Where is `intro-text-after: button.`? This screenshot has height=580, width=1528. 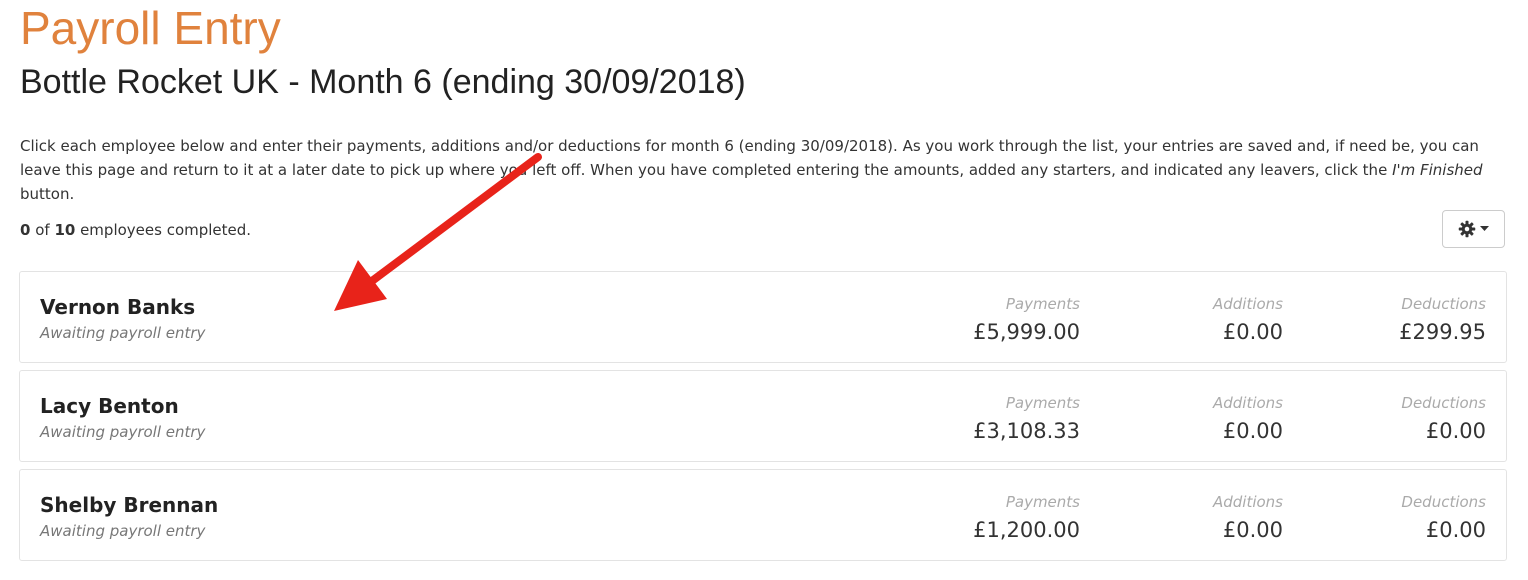
intro-text-after: button. is located at coordinates (47, 194).